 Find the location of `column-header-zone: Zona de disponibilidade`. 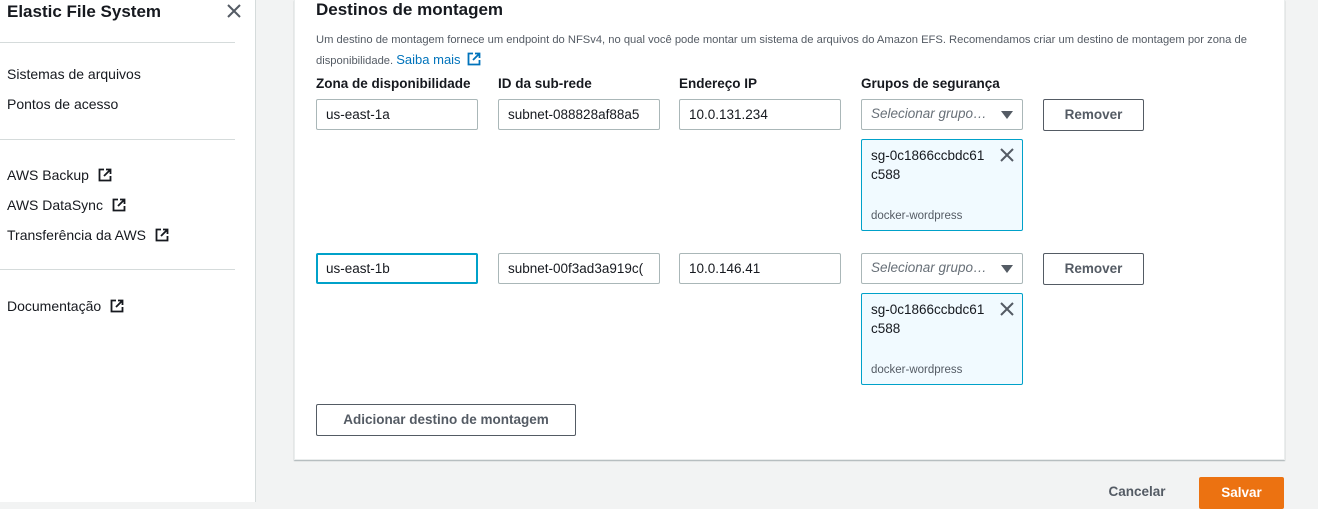

column-header-zone: Zona de disponibilidade is located at coordinates (393, 83).